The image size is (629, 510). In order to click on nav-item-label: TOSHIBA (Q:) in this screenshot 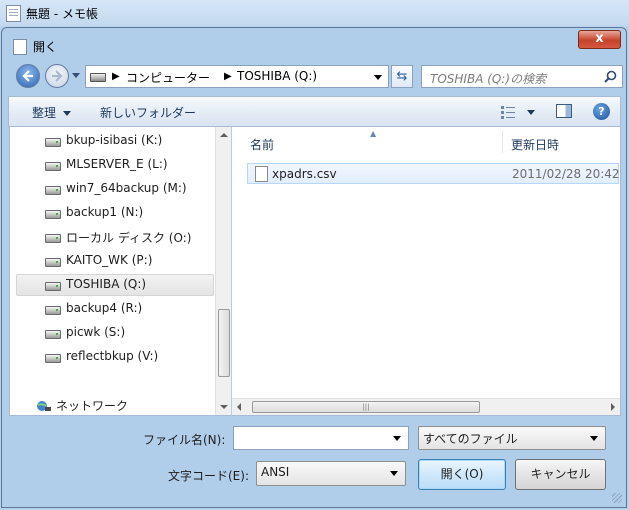, I will do `click(106, 284)`.